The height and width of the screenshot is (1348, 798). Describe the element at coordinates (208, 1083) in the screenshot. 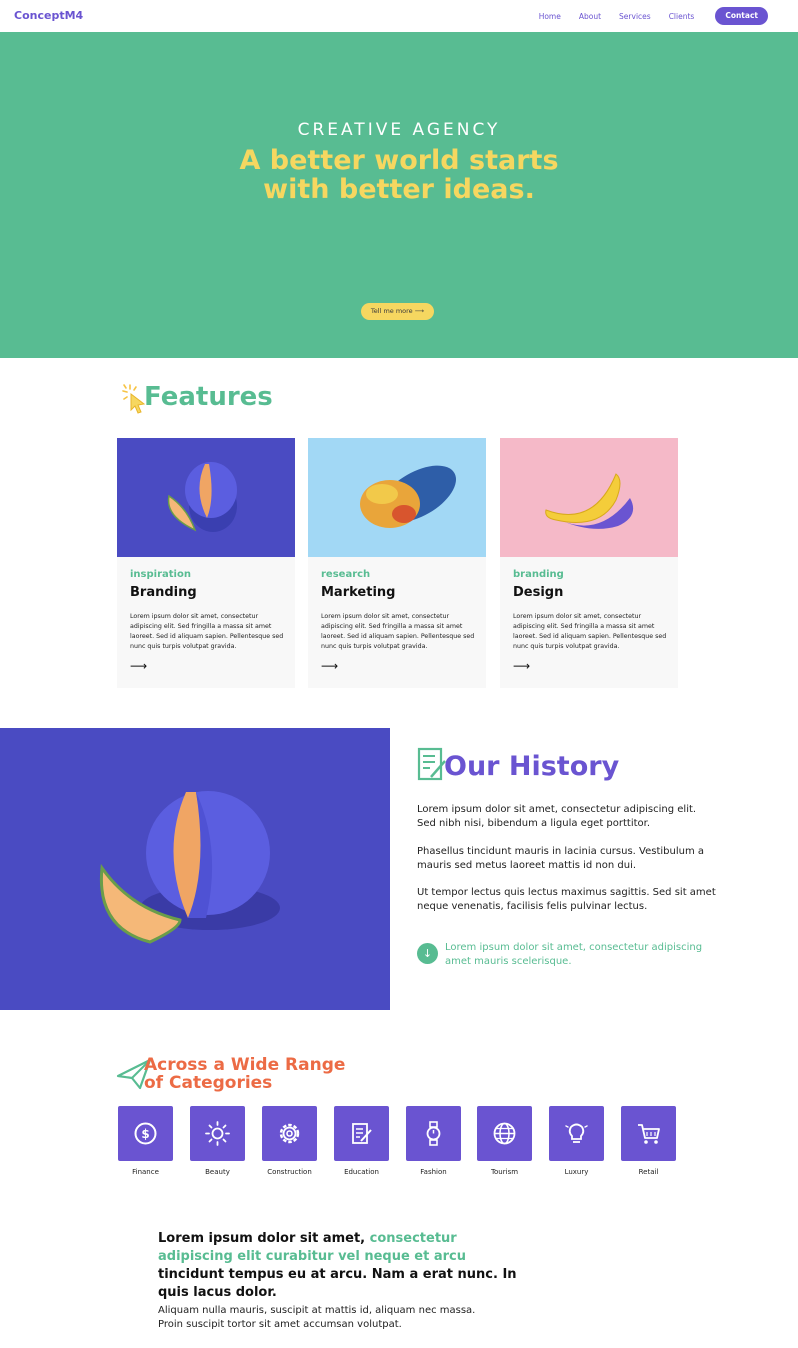

I see `categories-title-line-2: of Categories` at that location.